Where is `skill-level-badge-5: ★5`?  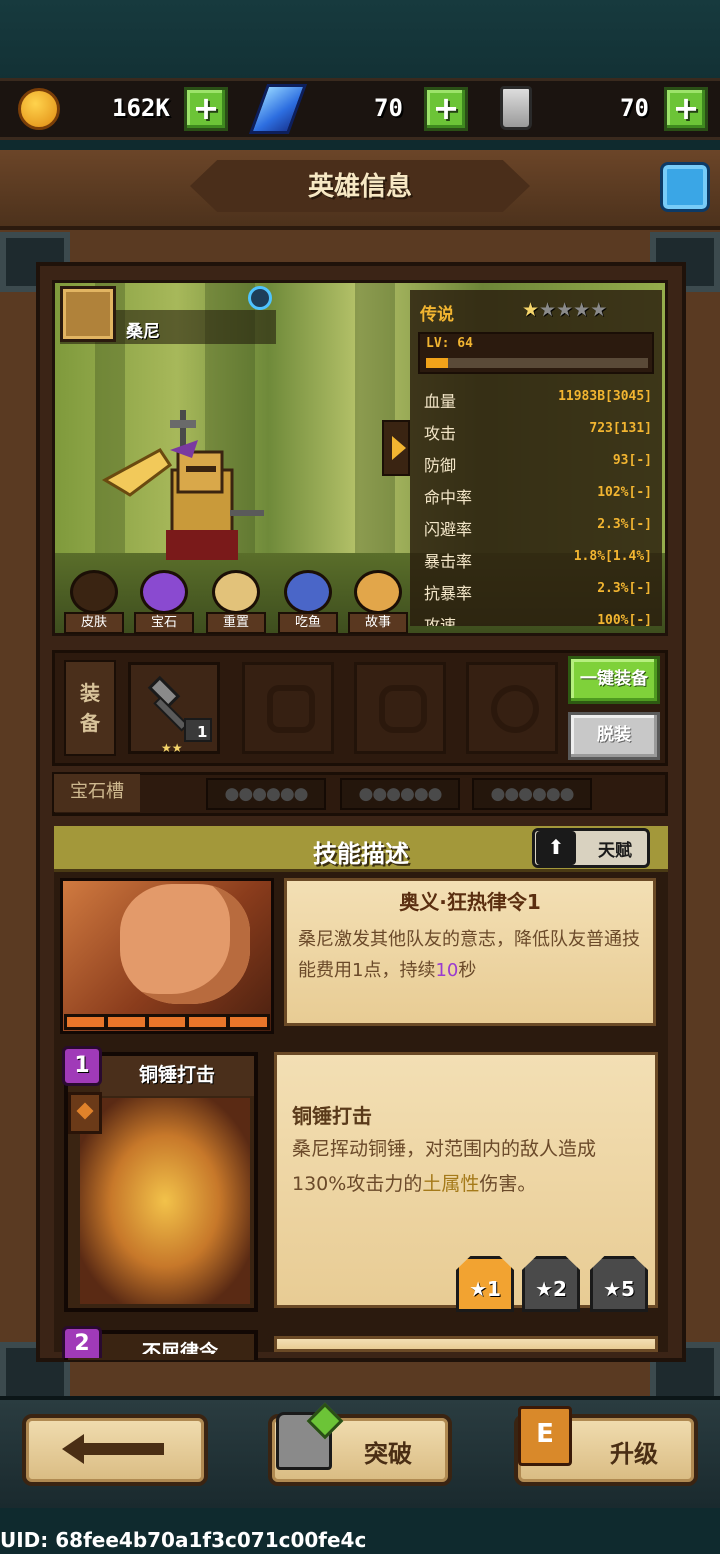
skill-level-badge-5: ★5 is located at coordinates (619, 1284).